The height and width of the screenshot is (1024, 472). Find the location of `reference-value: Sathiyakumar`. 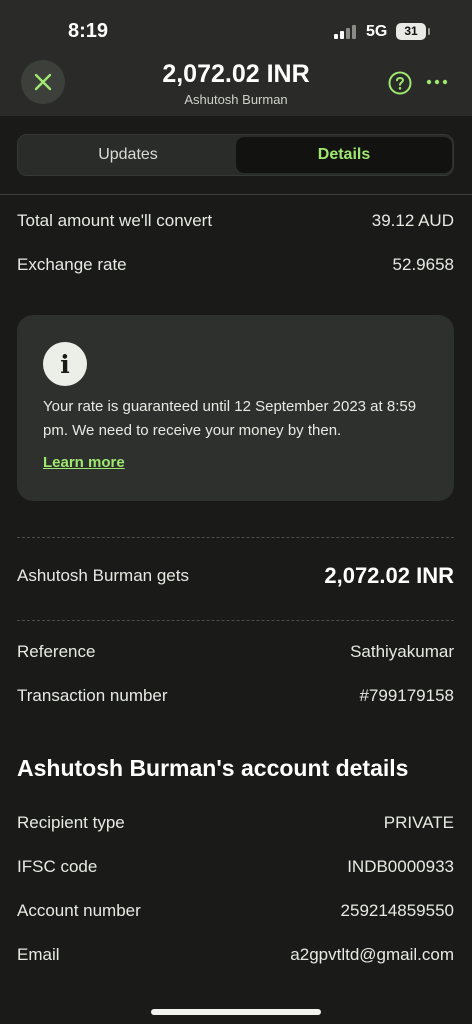

reference-value: Sathiyakumar is located at coordinates (402, 651).